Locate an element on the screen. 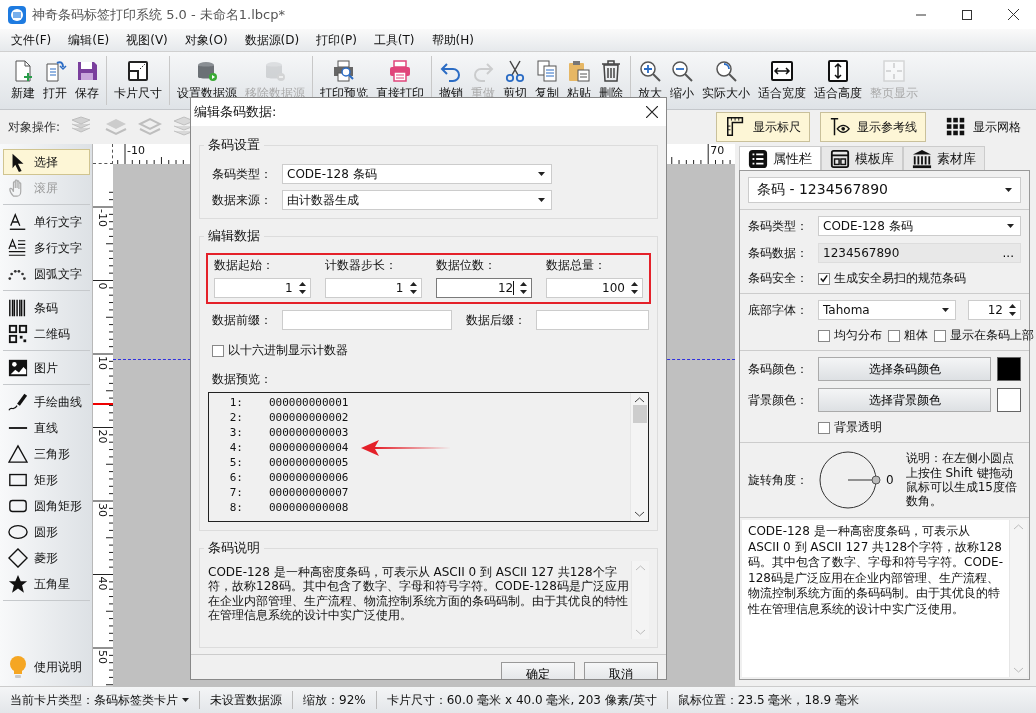 The width and height of the screenshot is (1036, 713). number-spinner: 12 is located at coordinates (484, 288).